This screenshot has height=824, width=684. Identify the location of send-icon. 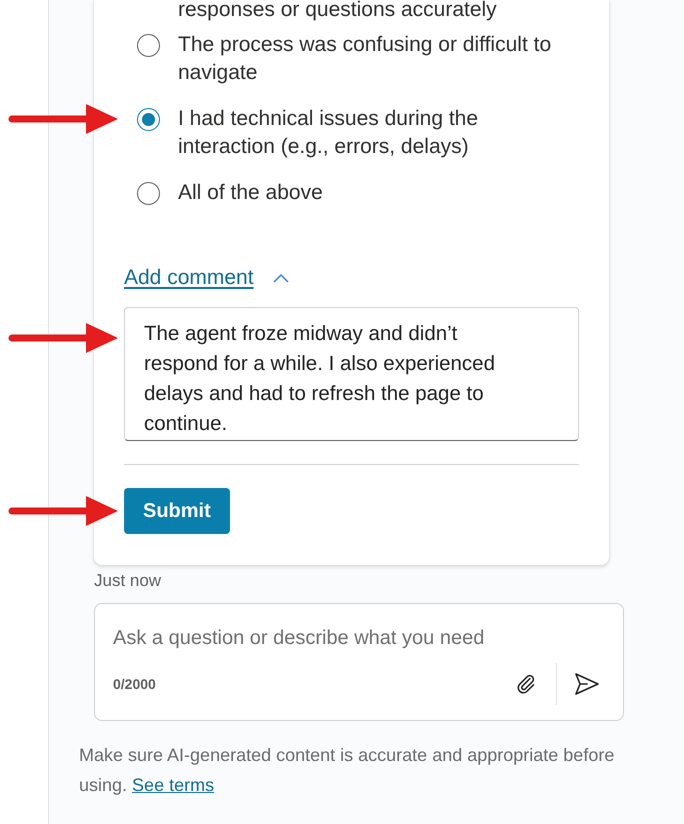
(587, 684).